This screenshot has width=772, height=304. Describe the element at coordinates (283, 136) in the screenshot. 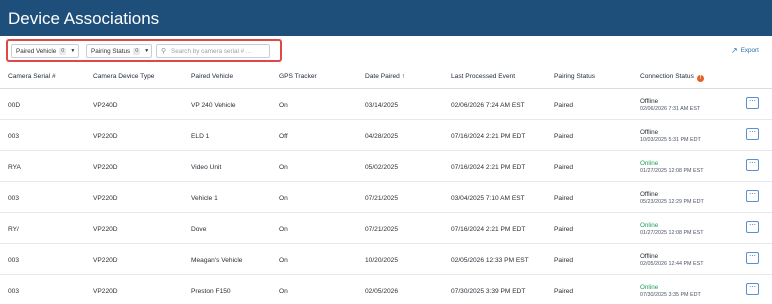

I see `gps-tracker-cell: Off` at that location.